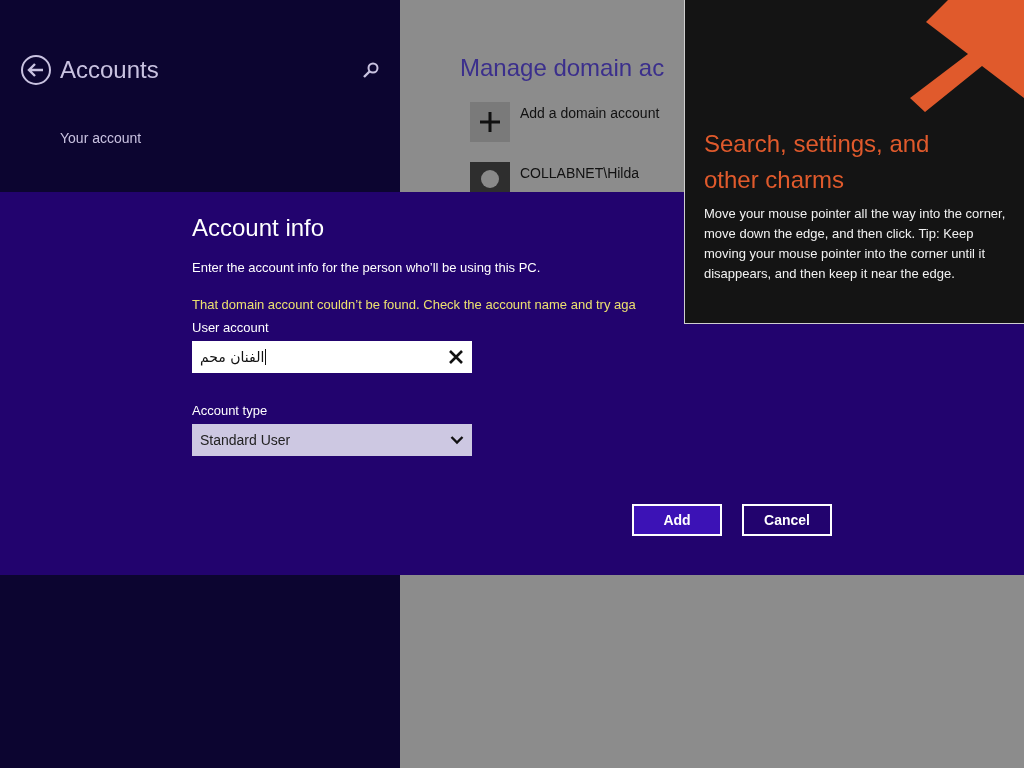 This screenshot has width=1024, height=768. What do you see at coordinates (563, 68) in the screenshot?
I see `section-title: Manage domain ac` at bounding box center [563, 68].